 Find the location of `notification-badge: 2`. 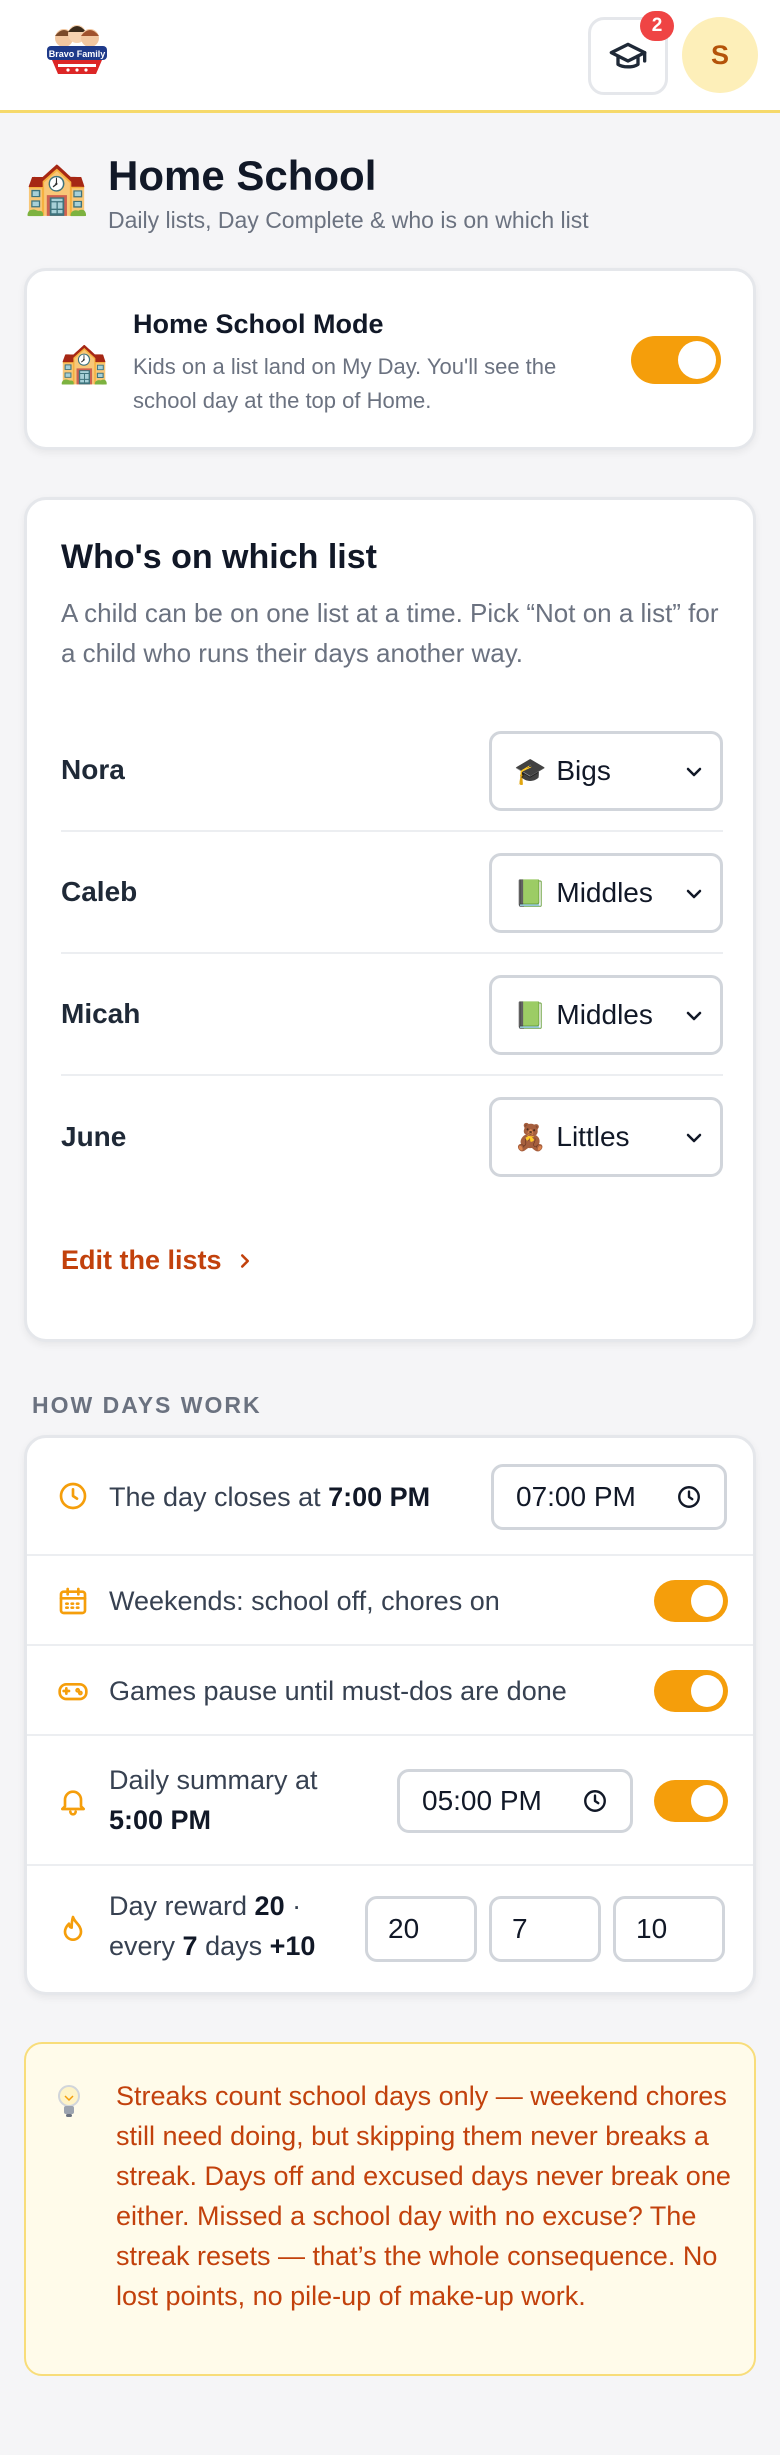

notification-badge: 2 is located at coordinates (657, 26).